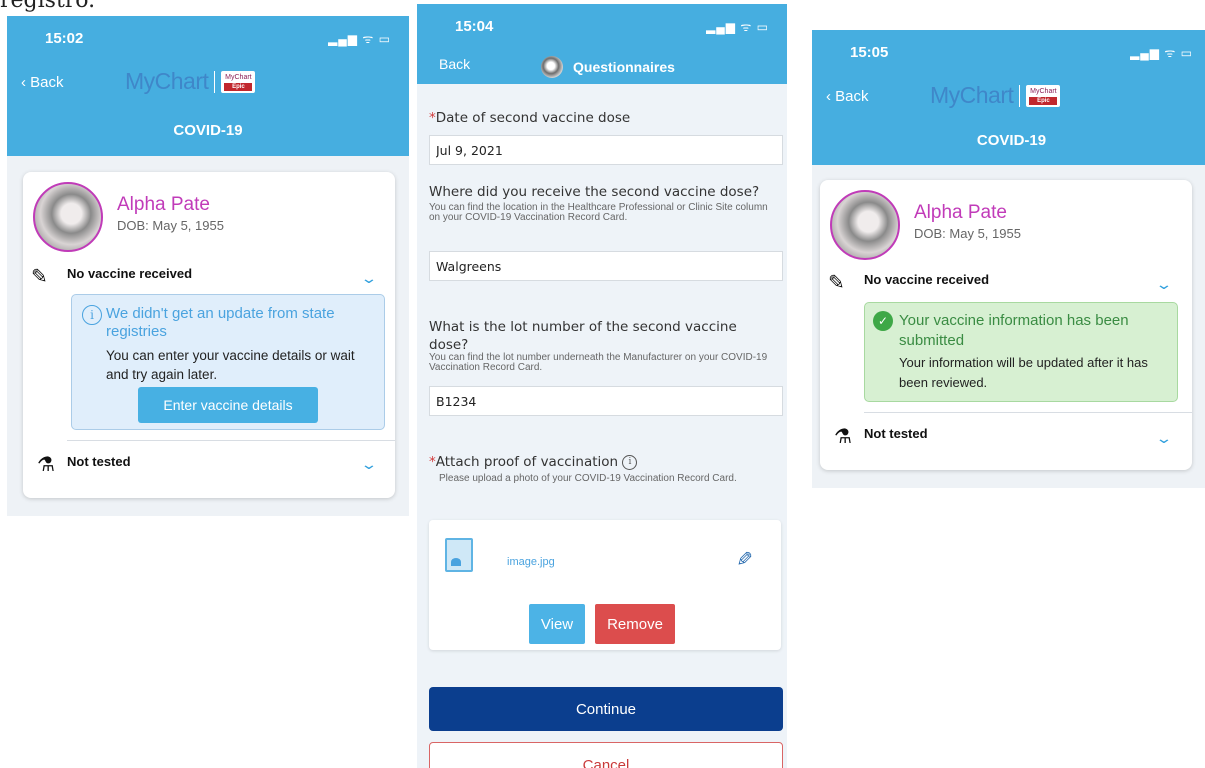  Describe the element at coordinates (883, 321) in the screenshot. I see `check-icon: ✓` at that location.